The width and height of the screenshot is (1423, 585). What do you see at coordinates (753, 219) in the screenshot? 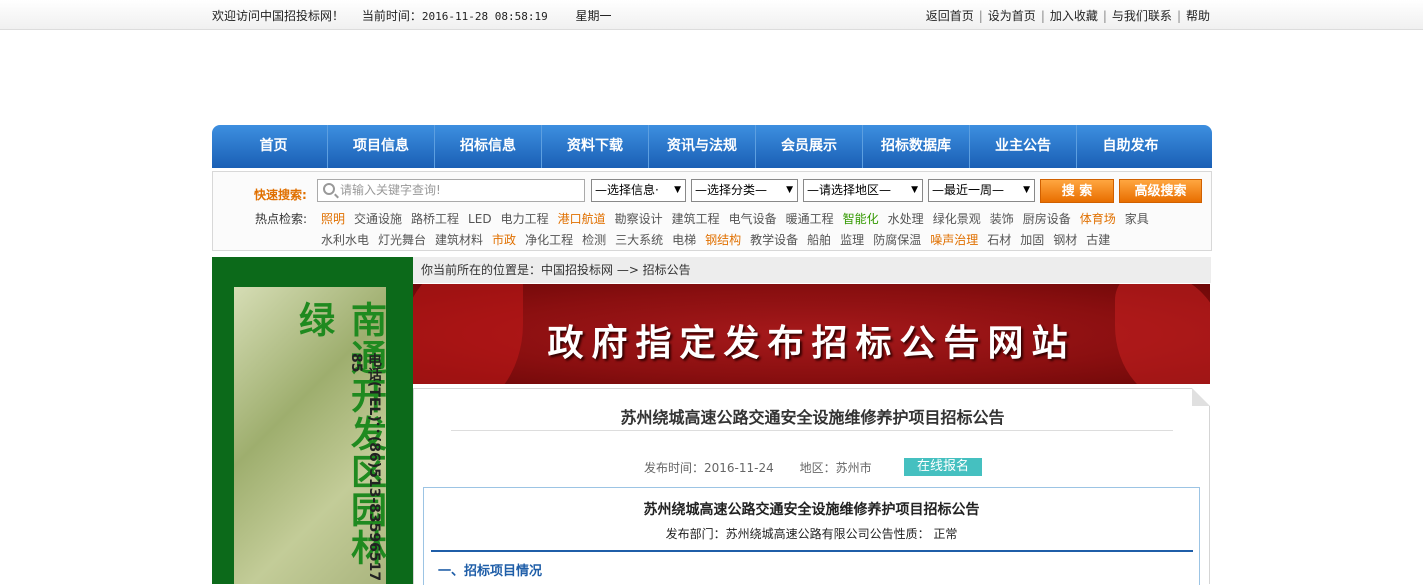
I see `hot-keyword-link: 电气设备` at bounding box center [753, 219].